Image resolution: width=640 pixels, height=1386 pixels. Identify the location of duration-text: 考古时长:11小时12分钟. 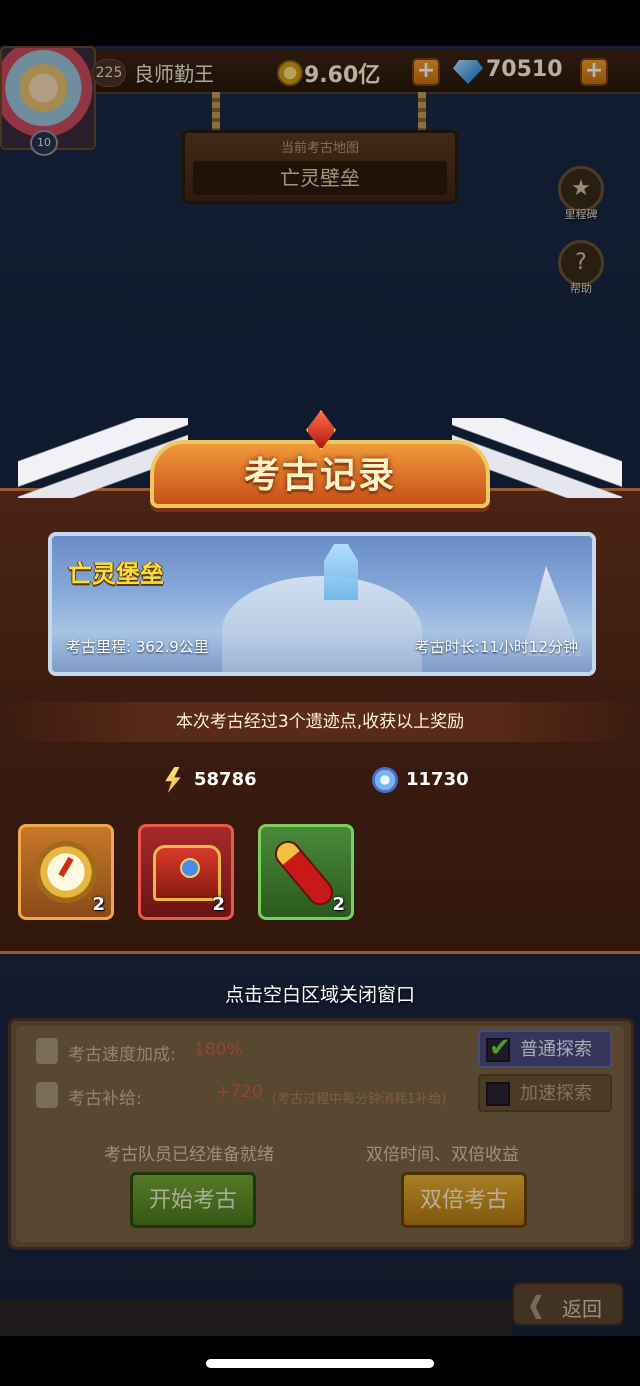
(496, 647).